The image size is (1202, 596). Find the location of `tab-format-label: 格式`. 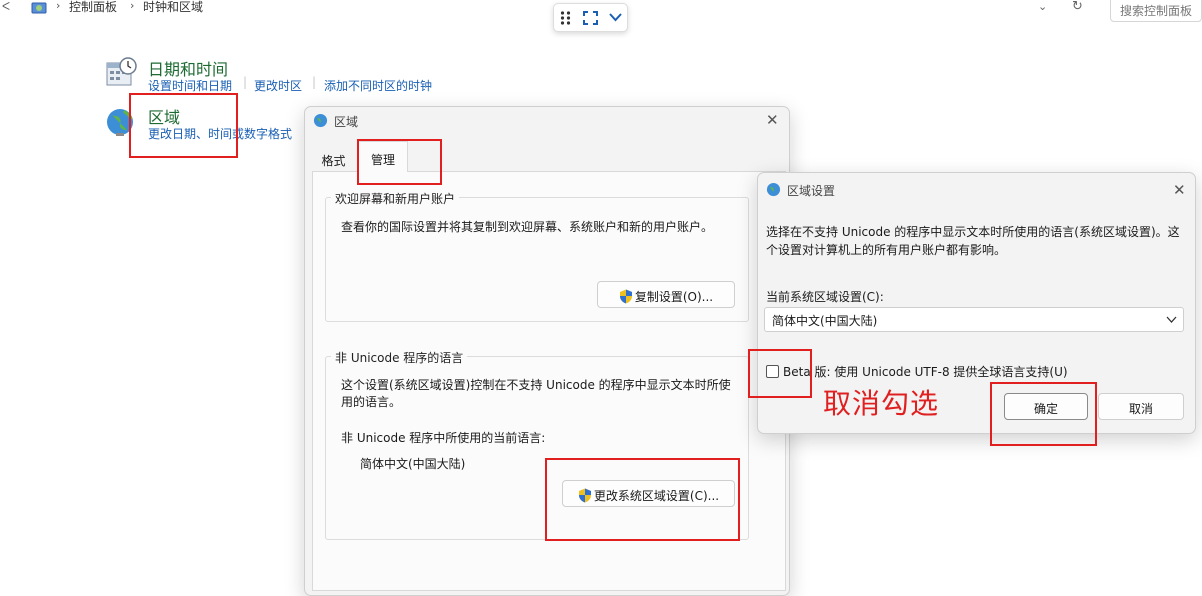

tab-format-label: 格式 is located at coordinates (333, 161).